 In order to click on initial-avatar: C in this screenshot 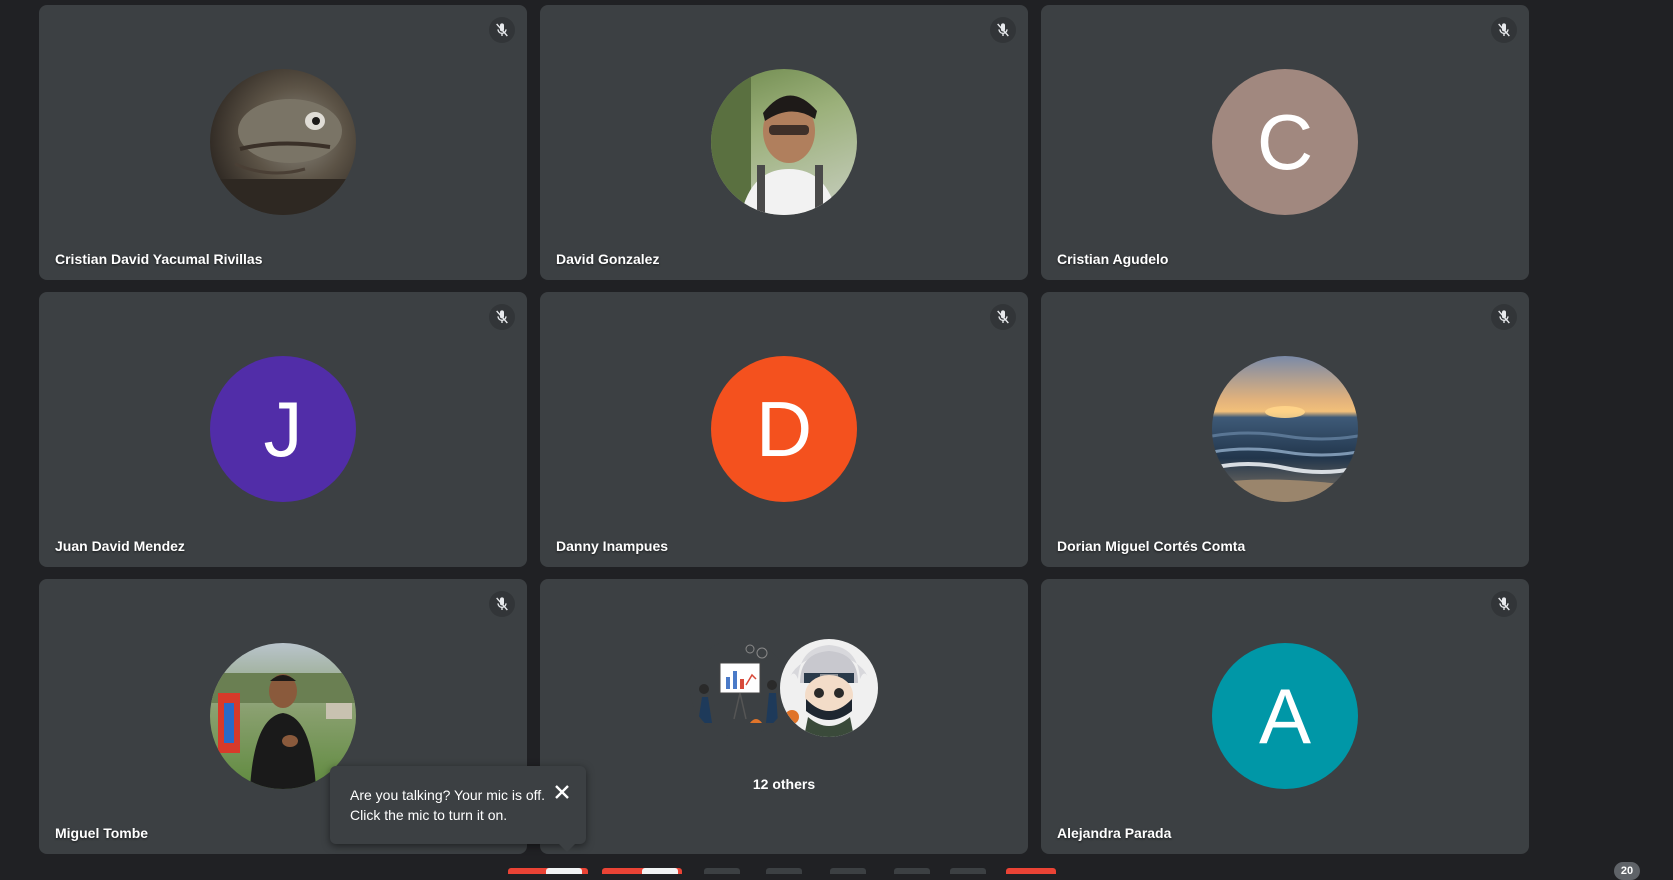, I will do `click(1285, 142)`.